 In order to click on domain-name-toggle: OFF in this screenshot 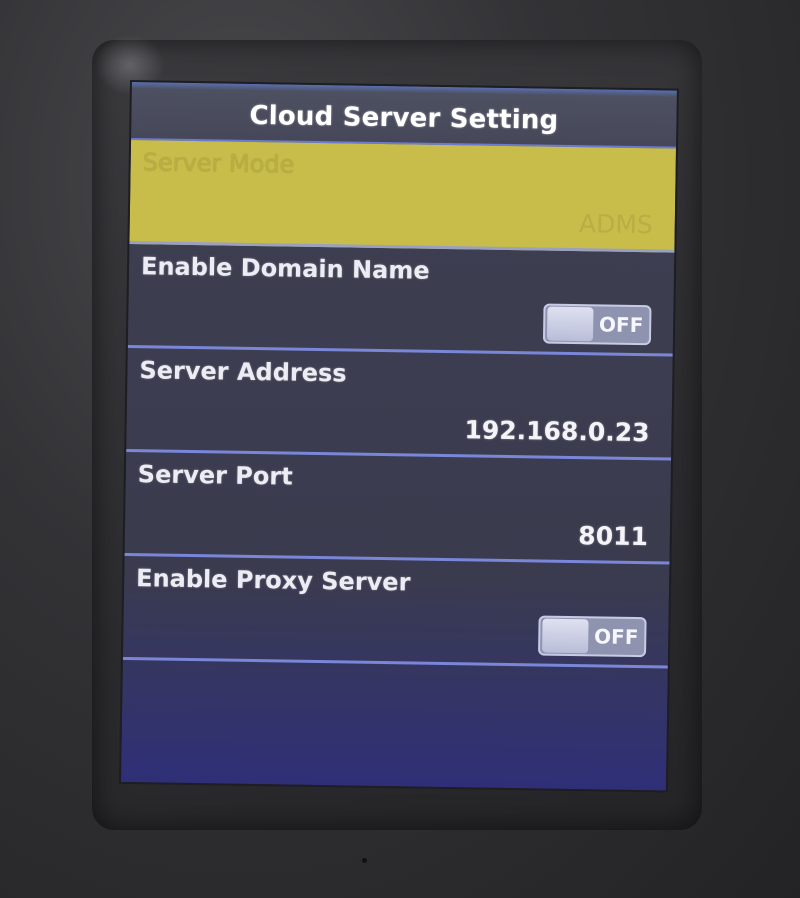, I will do `click(597, 324)`.